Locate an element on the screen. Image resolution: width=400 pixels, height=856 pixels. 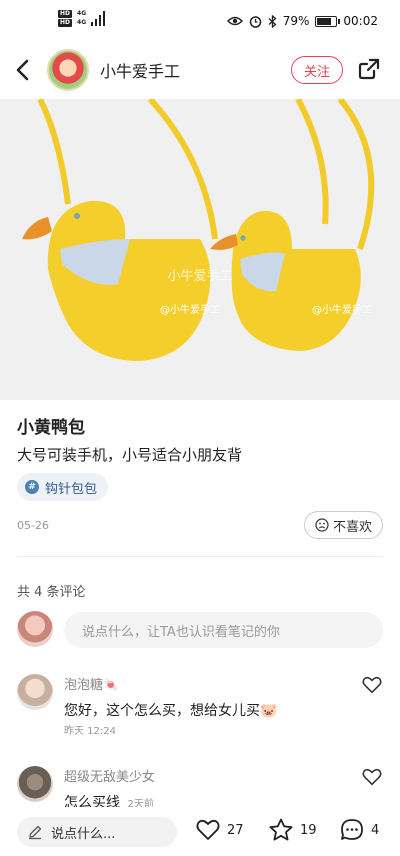
watermark-right: @小牛爱手工 is located at coordinates (342, 309).